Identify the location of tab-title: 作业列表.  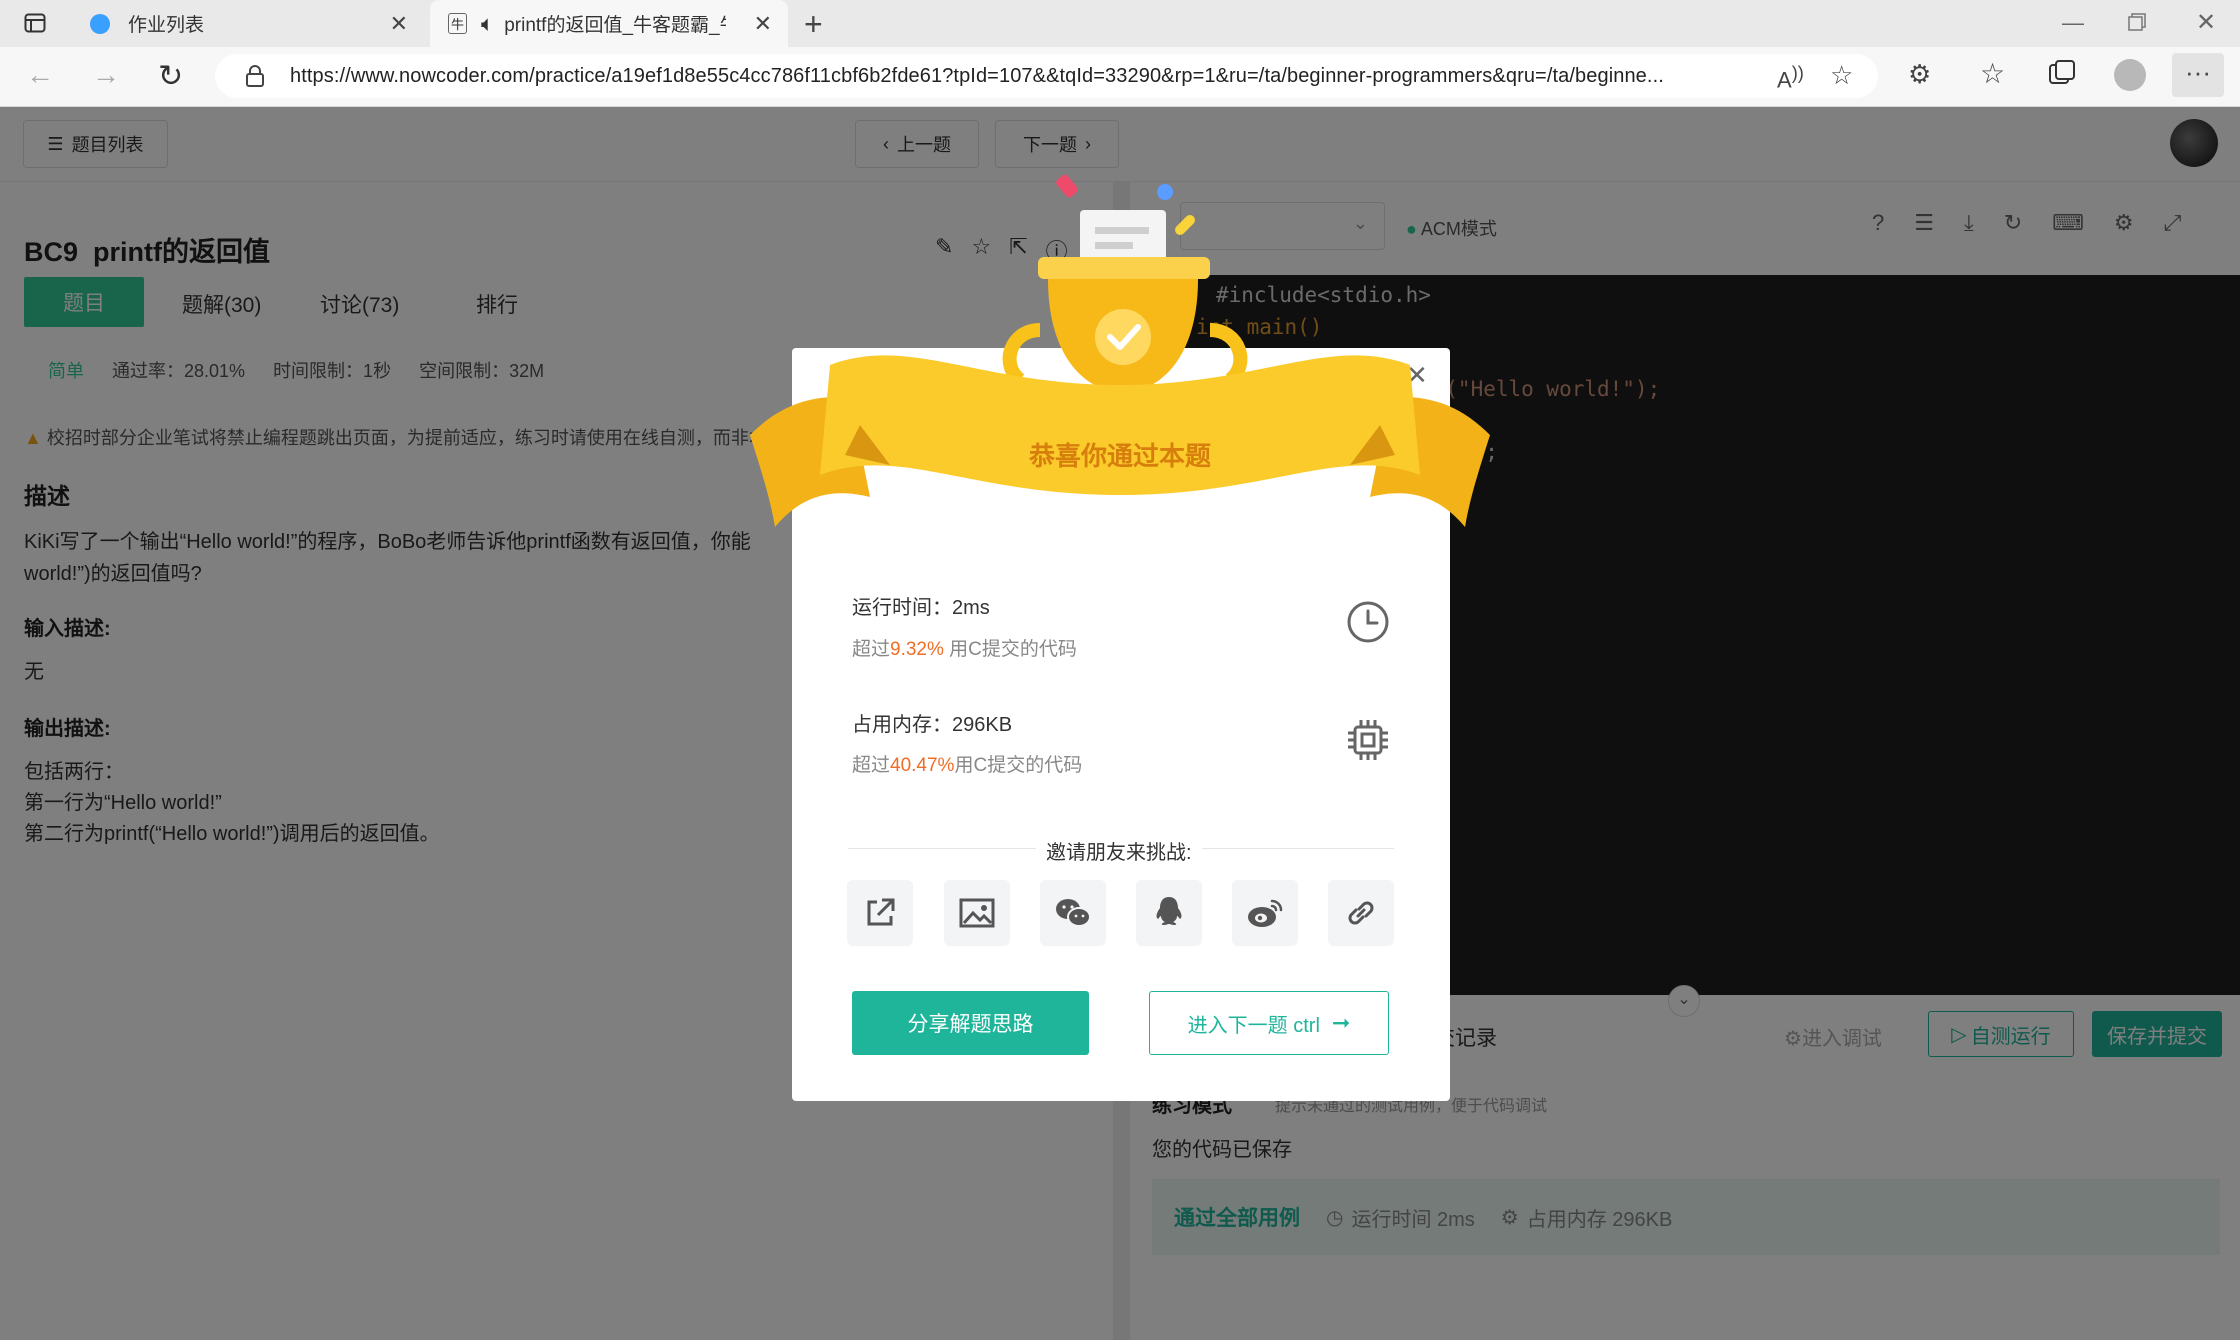
(166, 25).